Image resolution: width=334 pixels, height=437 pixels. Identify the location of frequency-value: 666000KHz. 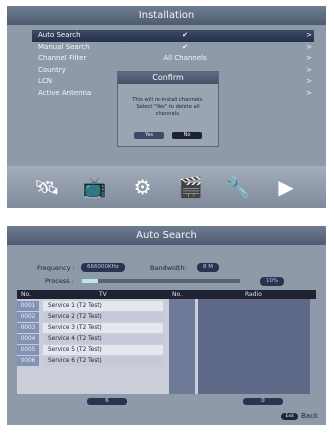
(103, 267).